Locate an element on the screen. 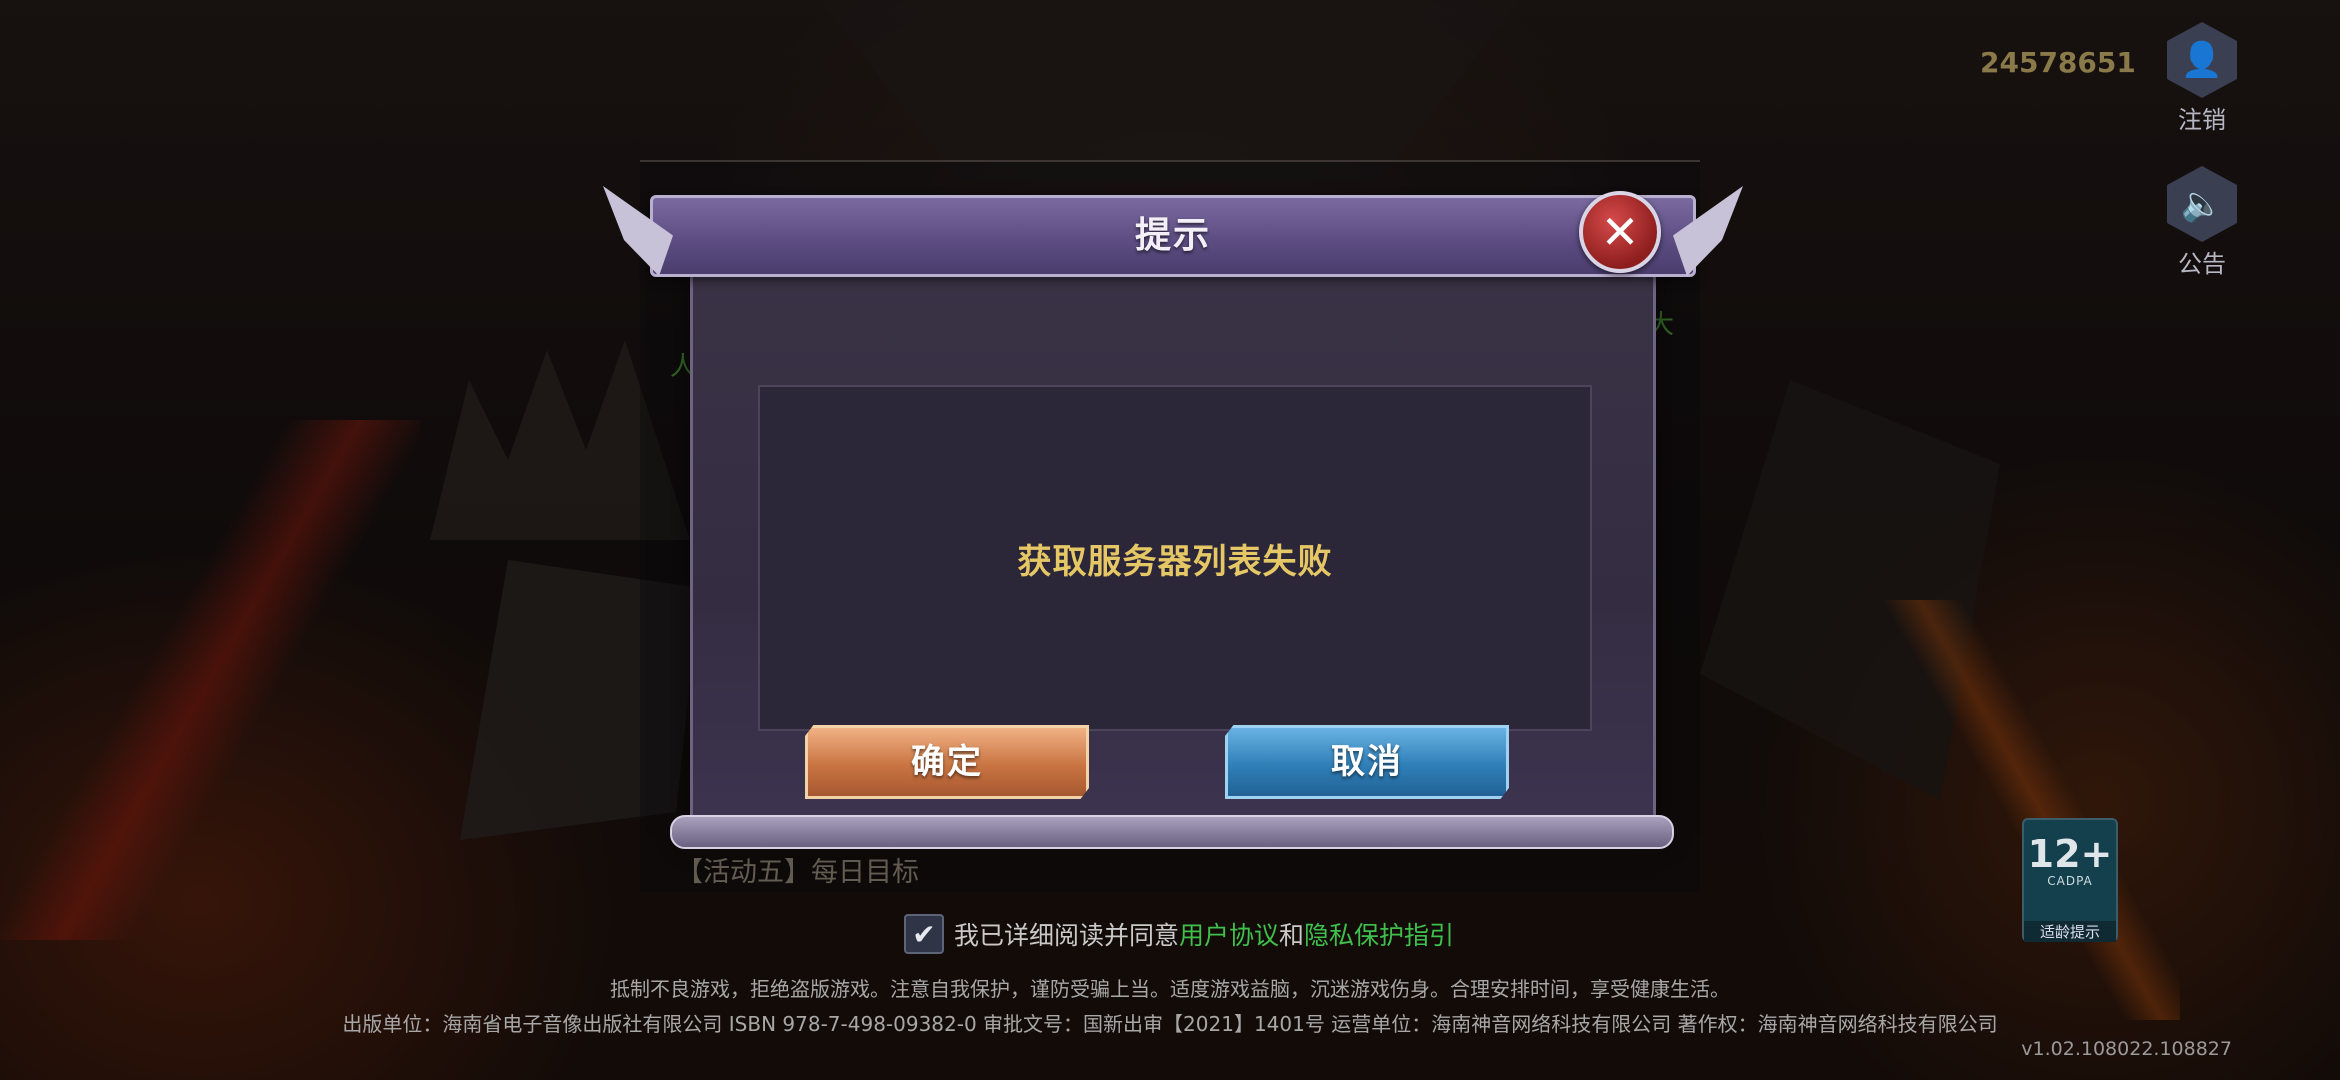 The width and height of the screenshot is (2340, 1080). logout-button: 👤 注销 is located at coordinates (2202, 78).